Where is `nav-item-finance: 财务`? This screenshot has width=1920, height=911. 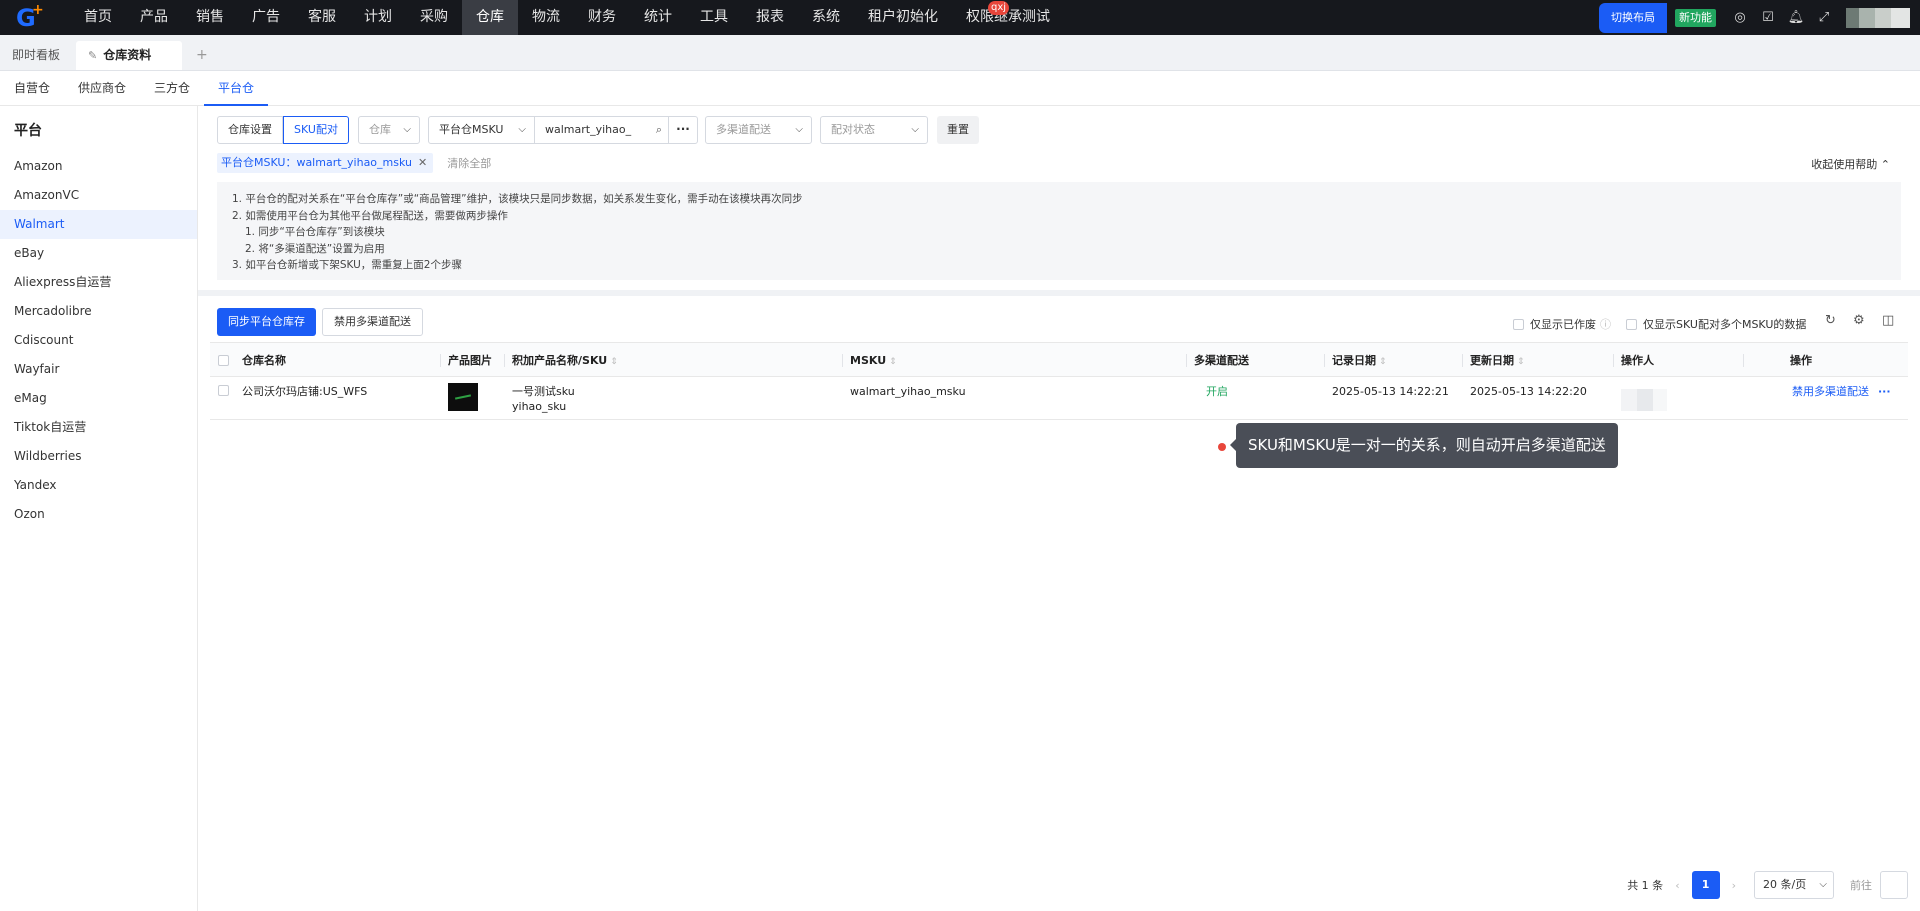 nav-item-finance: 财务 is located at coordinates (602, 17).